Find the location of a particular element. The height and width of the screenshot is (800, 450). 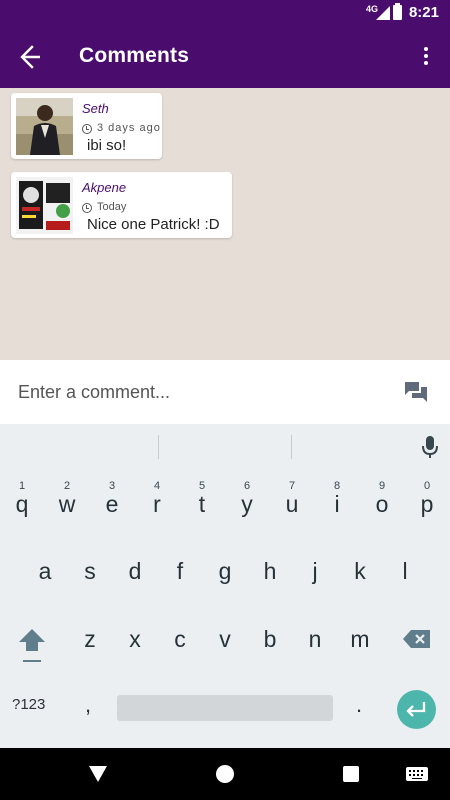

key-label: y is located at coordinates (247, 504).